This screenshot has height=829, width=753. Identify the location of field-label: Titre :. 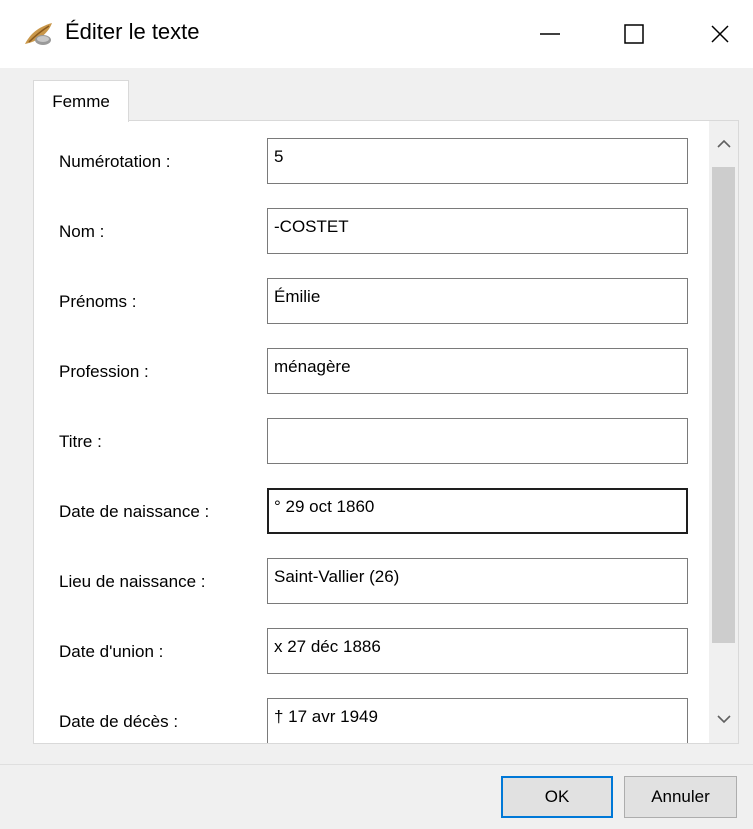
(80, 441).